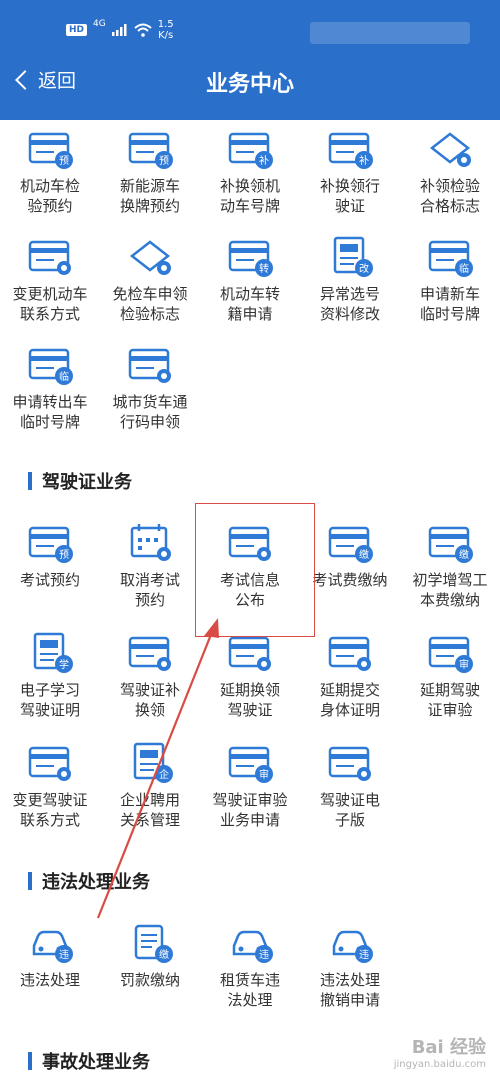 The width and height of the screenshot is (500, 1084). What do you see at coordinates (264, 268) in the screenshot?
I see `svg-text: 转` at bounding box center [264, 268].